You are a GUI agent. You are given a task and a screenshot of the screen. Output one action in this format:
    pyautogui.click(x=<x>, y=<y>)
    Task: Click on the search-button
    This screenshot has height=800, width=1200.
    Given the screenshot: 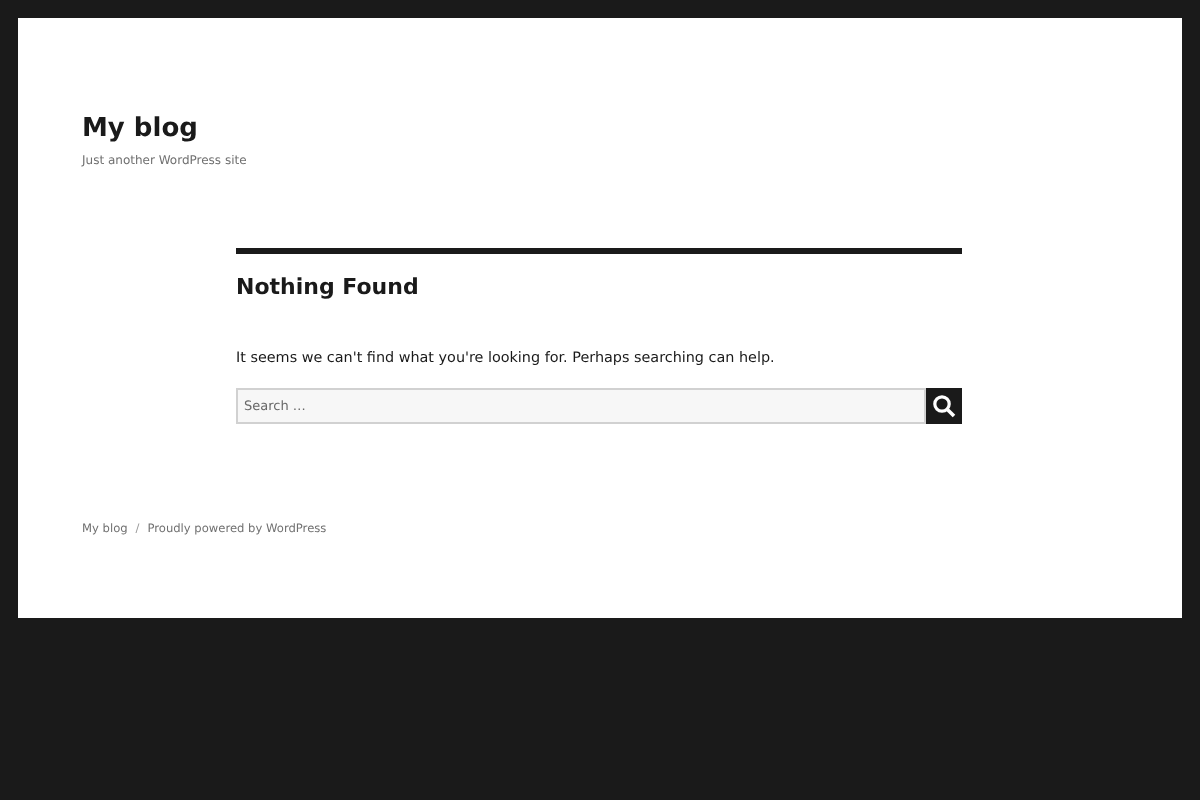 What is the action you would take?
    pyautogui.click(x=944, y=406)
    